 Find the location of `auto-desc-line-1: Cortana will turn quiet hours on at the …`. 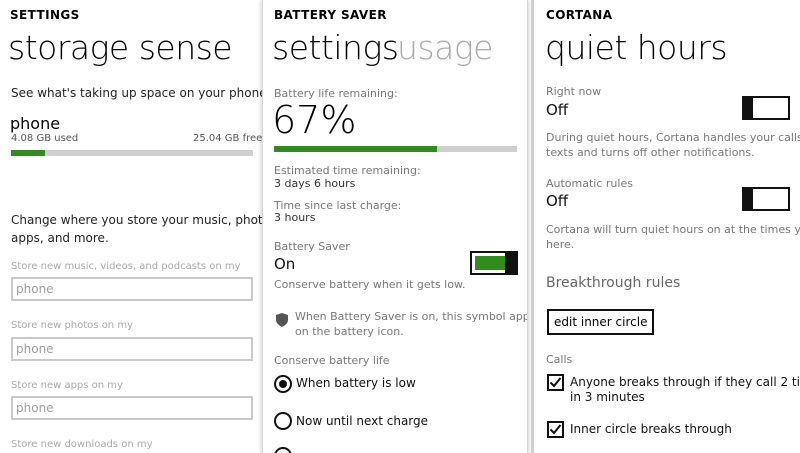

auto-desc-line-1: Cortana will turn quiet hours on at the … is located at coordinates (673, 229).